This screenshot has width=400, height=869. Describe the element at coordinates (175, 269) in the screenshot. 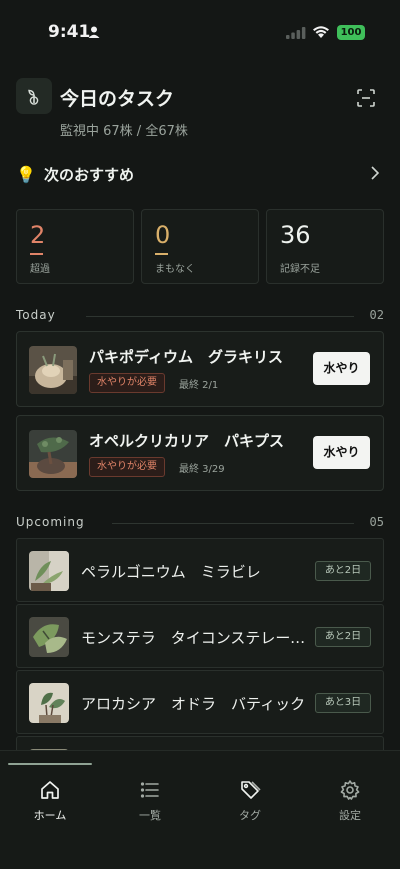

I see `stat-label: まもなく` at that location.